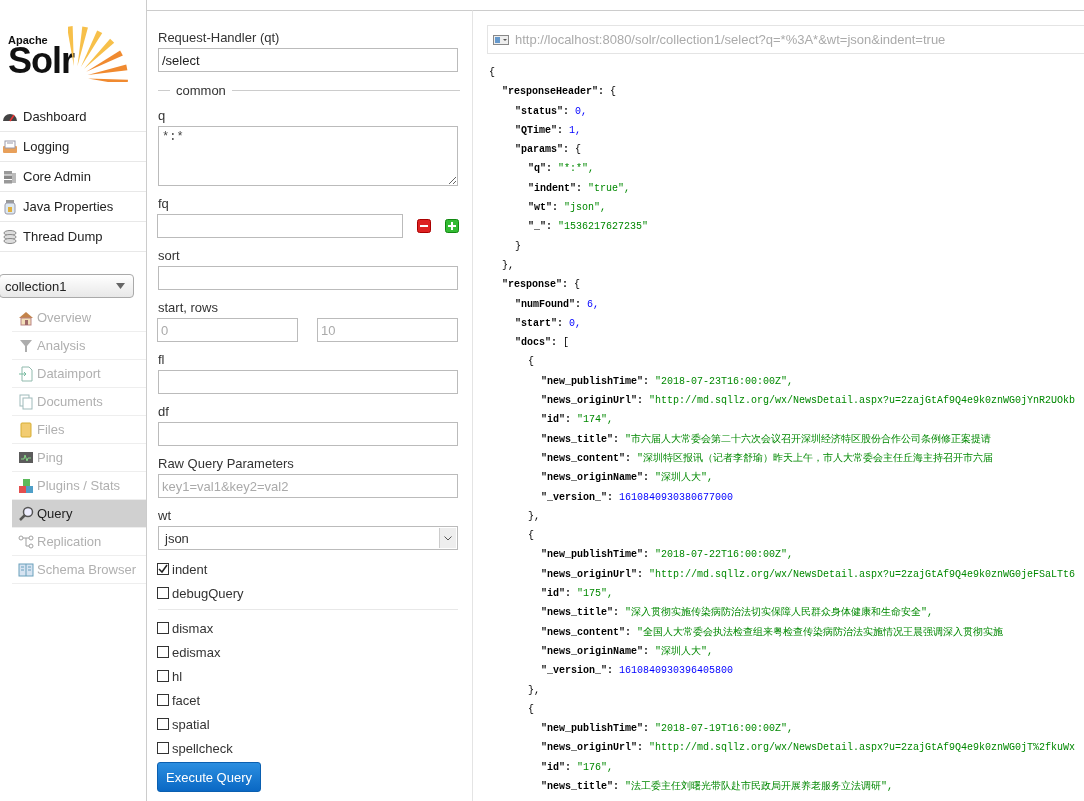 The height and width of the screenshot is (801, 1084). I want to click on json-line: "_version_": 1610840930380677000, so click(637, 497).